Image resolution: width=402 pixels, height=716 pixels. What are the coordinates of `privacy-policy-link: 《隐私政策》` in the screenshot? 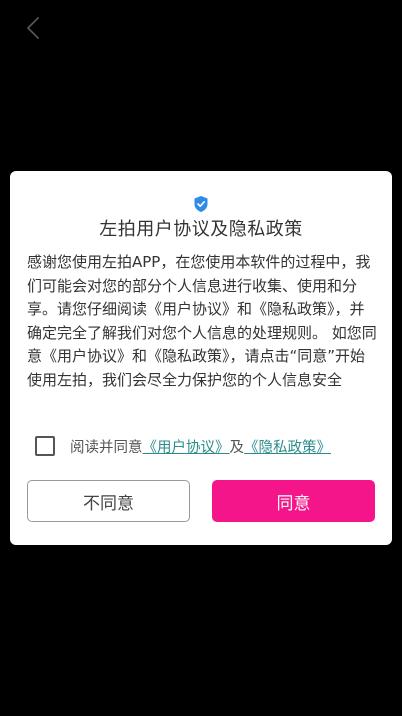 It's located at (287, 448).